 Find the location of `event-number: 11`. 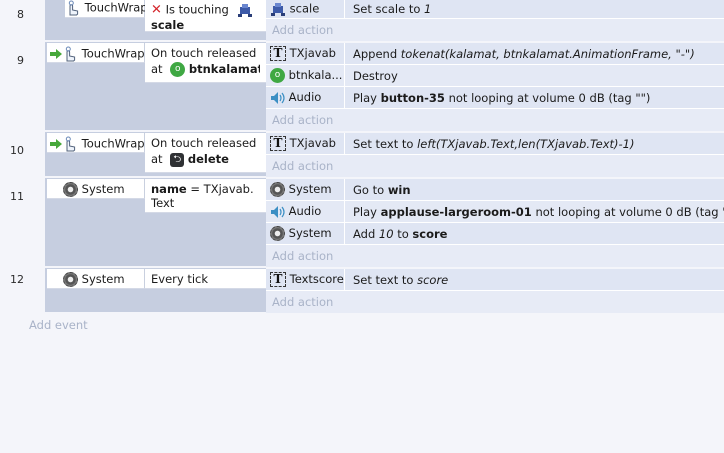

event-number: 11 is located at coordinates (17, 196).